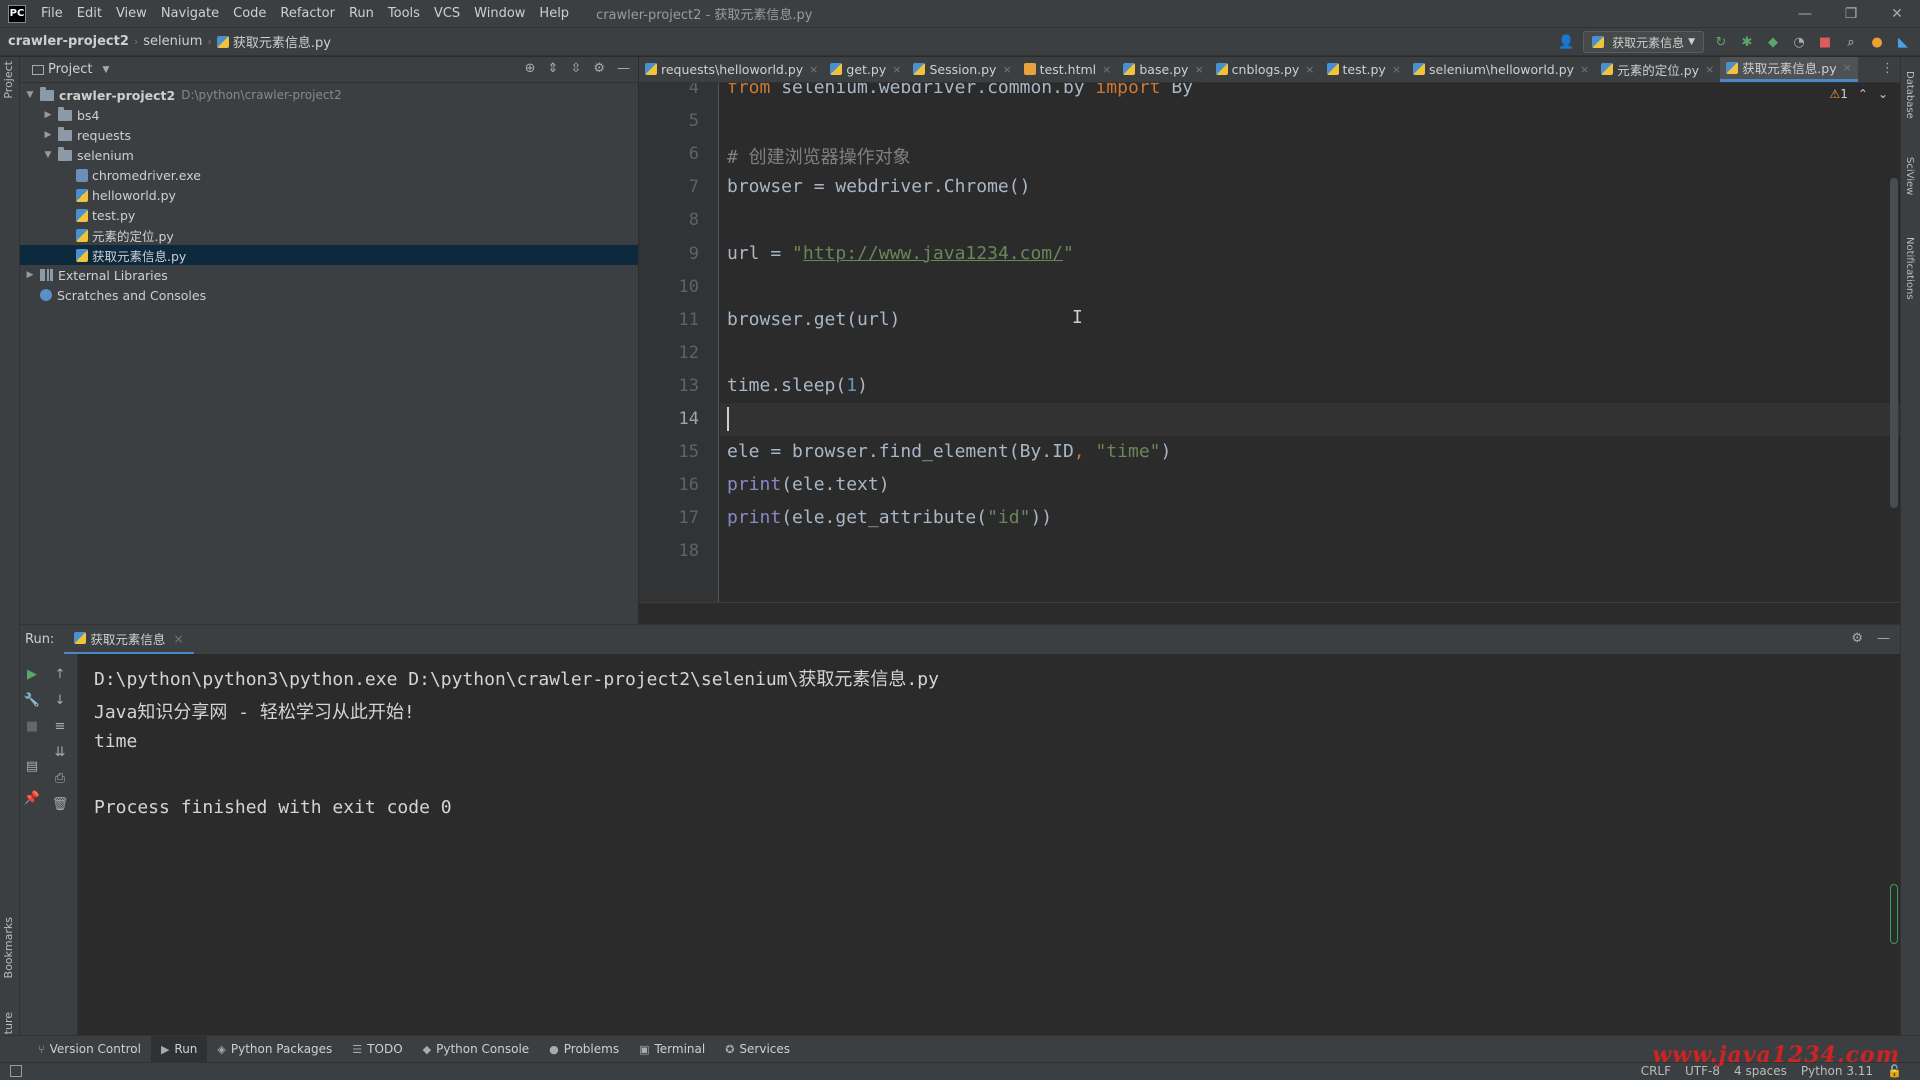  Describe the element at coordinates (1851, 42) in the screenshot. I see `search-icon: ⌕` at that location.